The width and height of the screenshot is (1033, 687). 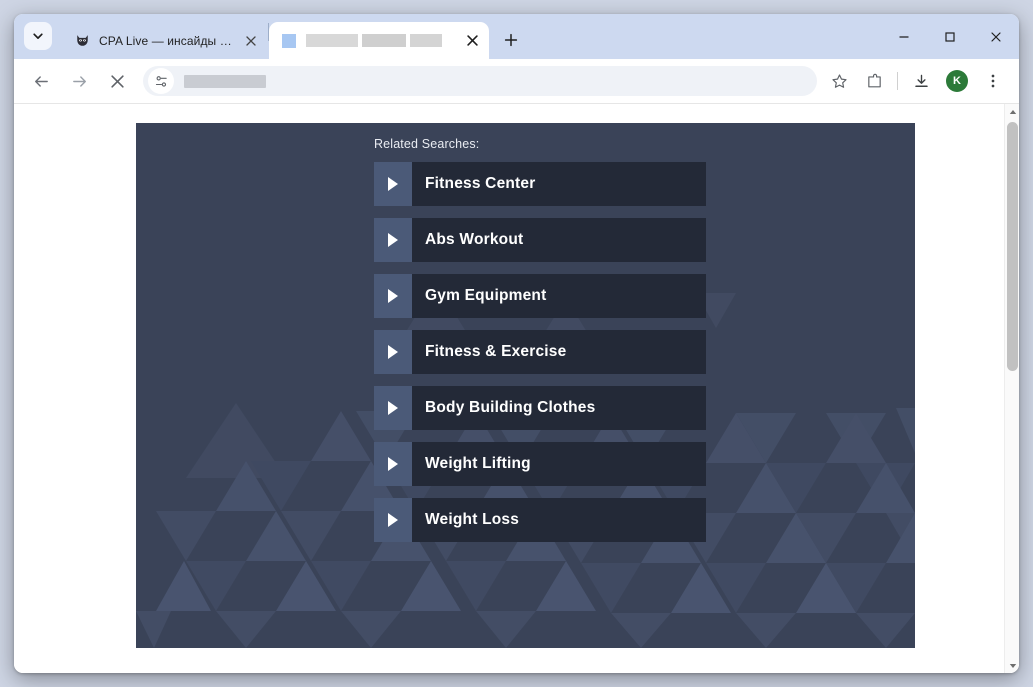 I want to click on tab-strip: CPA Live — инсайды рынка, so click(x=516, y=36).